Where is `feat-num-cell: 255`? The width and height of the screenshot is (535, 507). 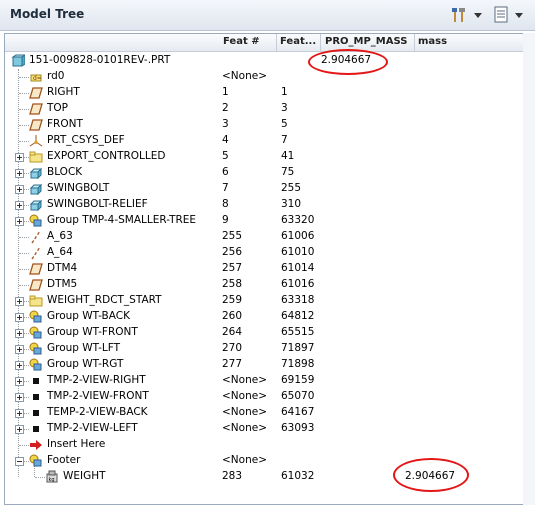
feat-num-cell: 255 is located at coordinates (232, 236).